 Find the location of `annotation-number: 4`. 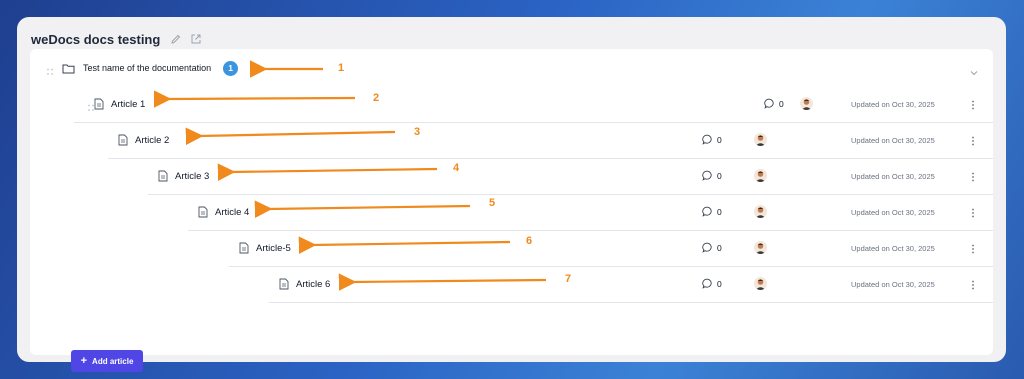

annotation-number: 4 is located at coordinates (456, 168).